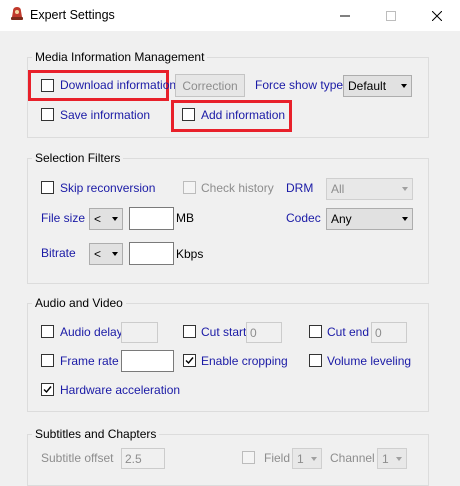  What do you see at coordinates (133, 459) in the screenshot?
I see `subtitle-offset-value: 2.5` at bounding box center [133, 459].